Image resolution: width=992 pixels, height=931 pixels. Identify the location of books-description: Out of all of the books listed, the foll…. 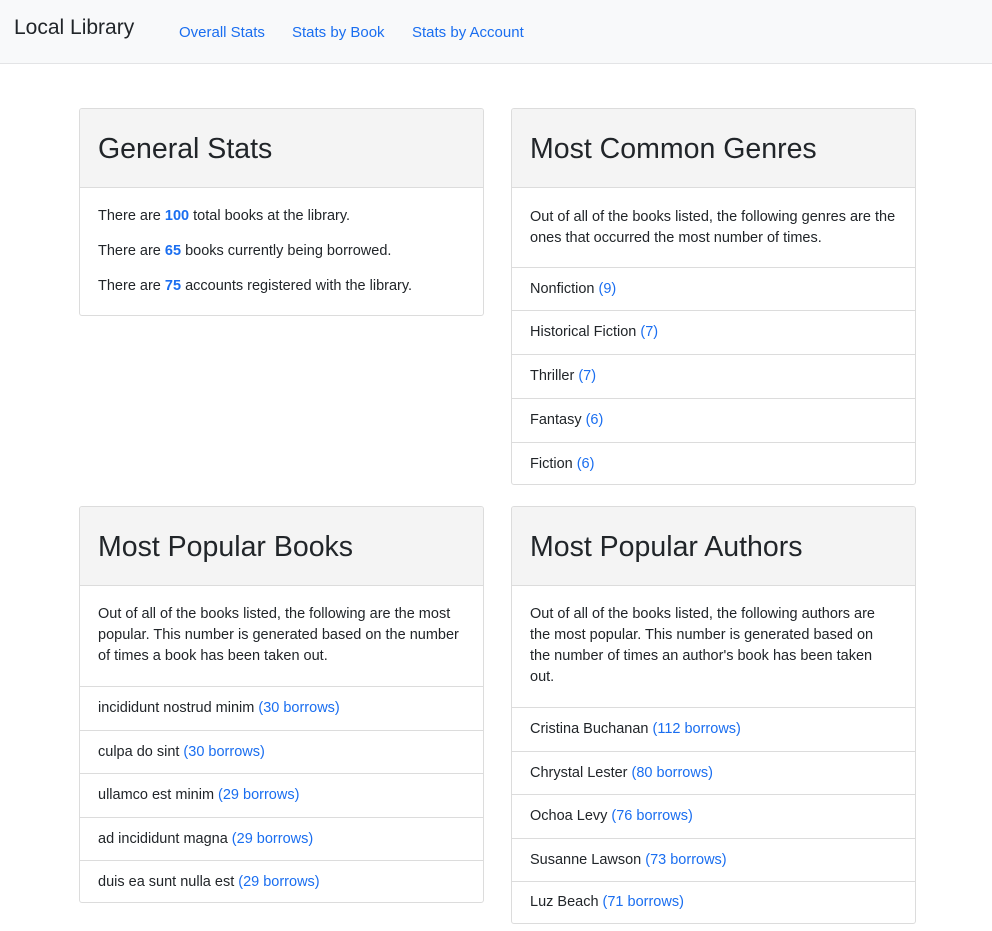
(278, 635).